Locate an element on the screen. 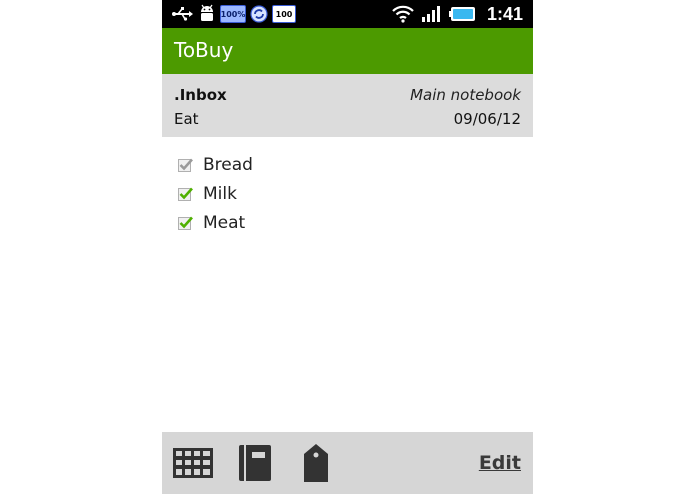 Image resolution: width=695 pixels, height=494 pixels. sync-icon is located at coordinates (259, 14).